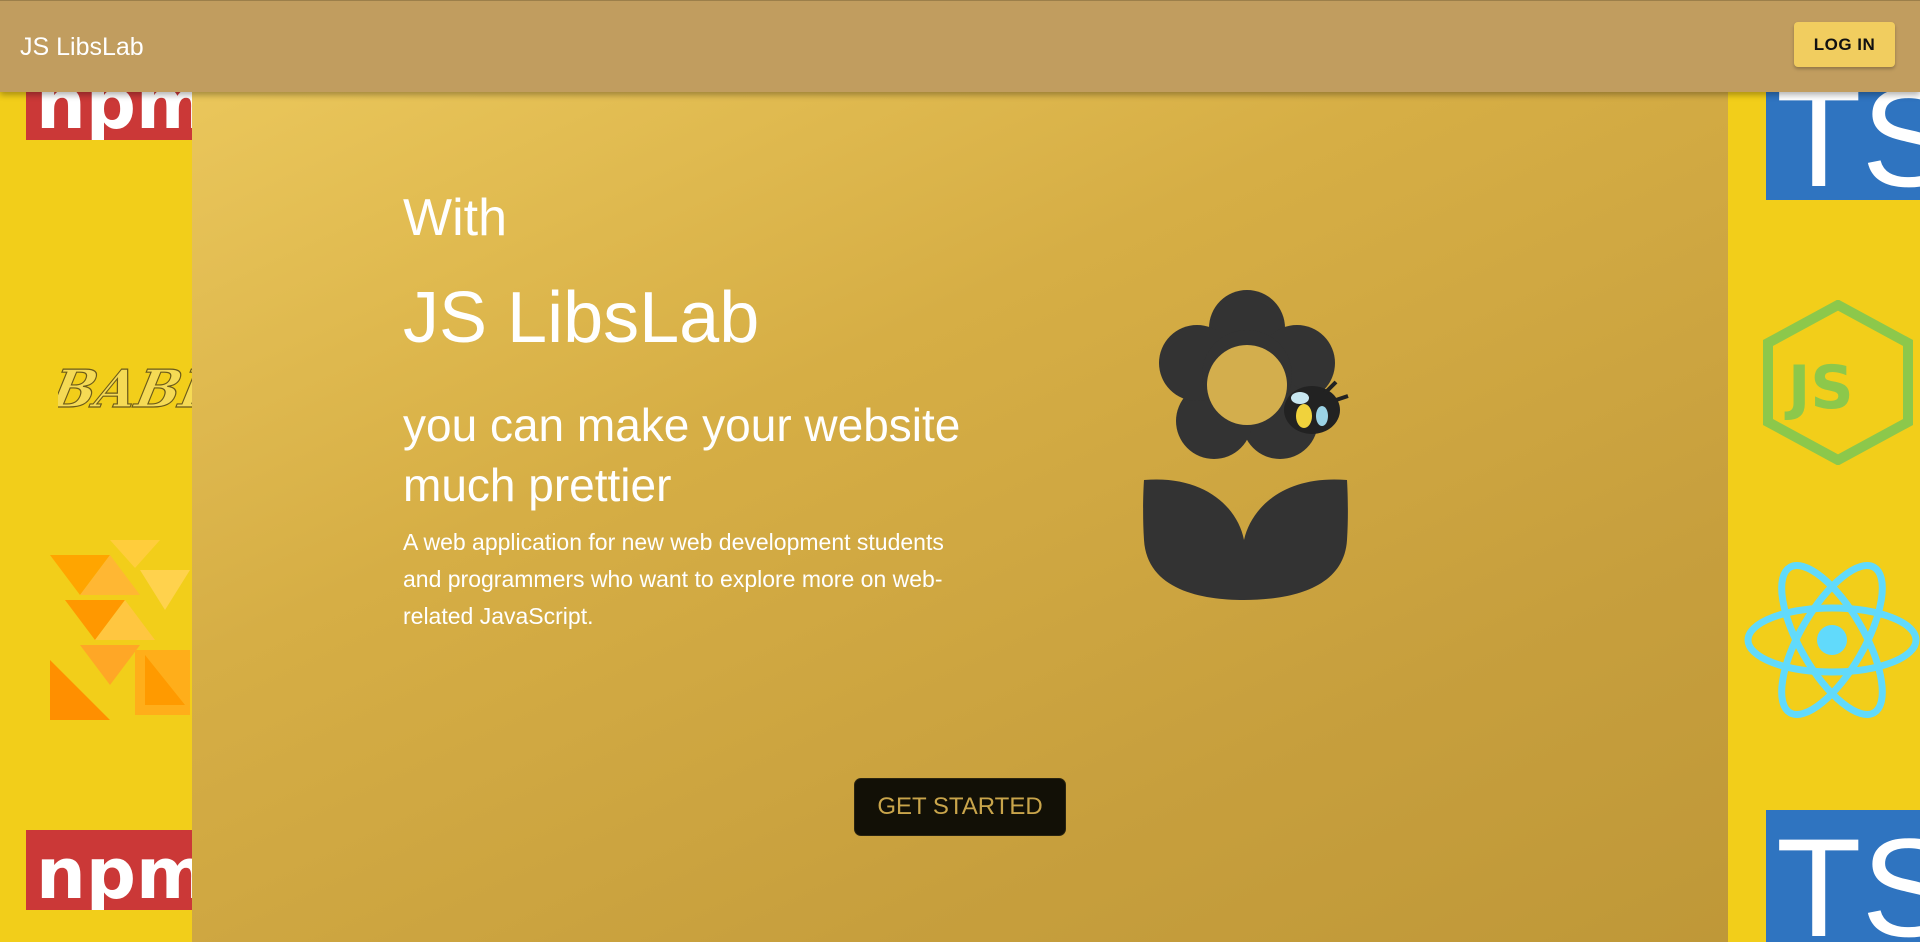  Describe the element at coordinates (1246, 445) in the screenshot. I see `flower-bee-logo-icon` at that location.